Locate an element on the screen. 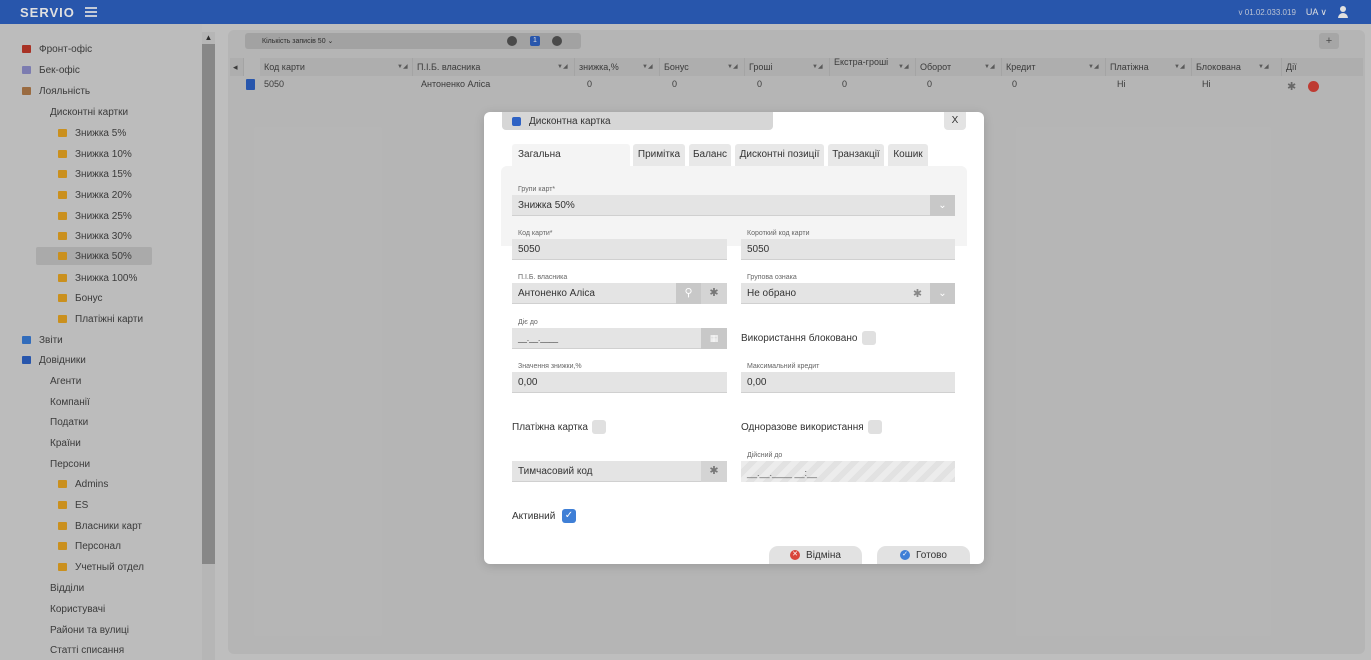 The width and height of the screenshot is (1371, 660). cancel-button: ✕ Відміна is located at coordinates (815, 555).